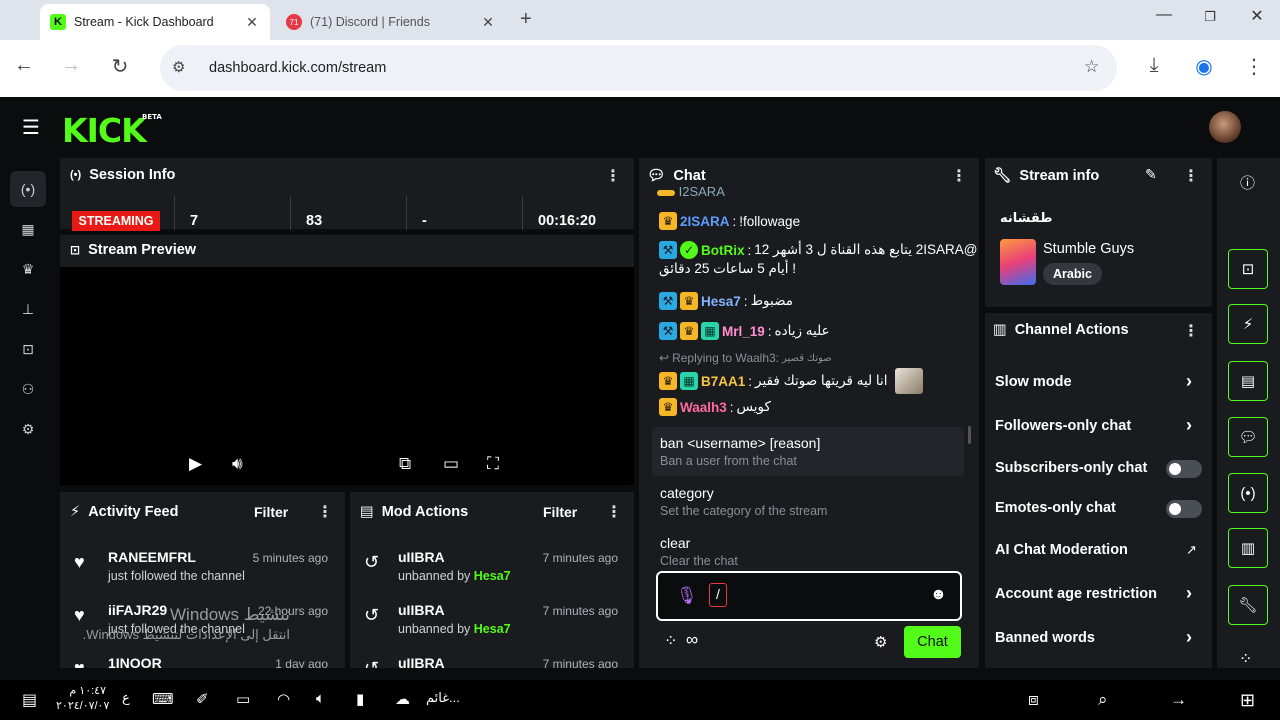 This screenshot has width=1280, height=720. Describe the element at coordinates (75, 512) in the screenshot. I see `bolt-icon: ⚡︎` at that location.